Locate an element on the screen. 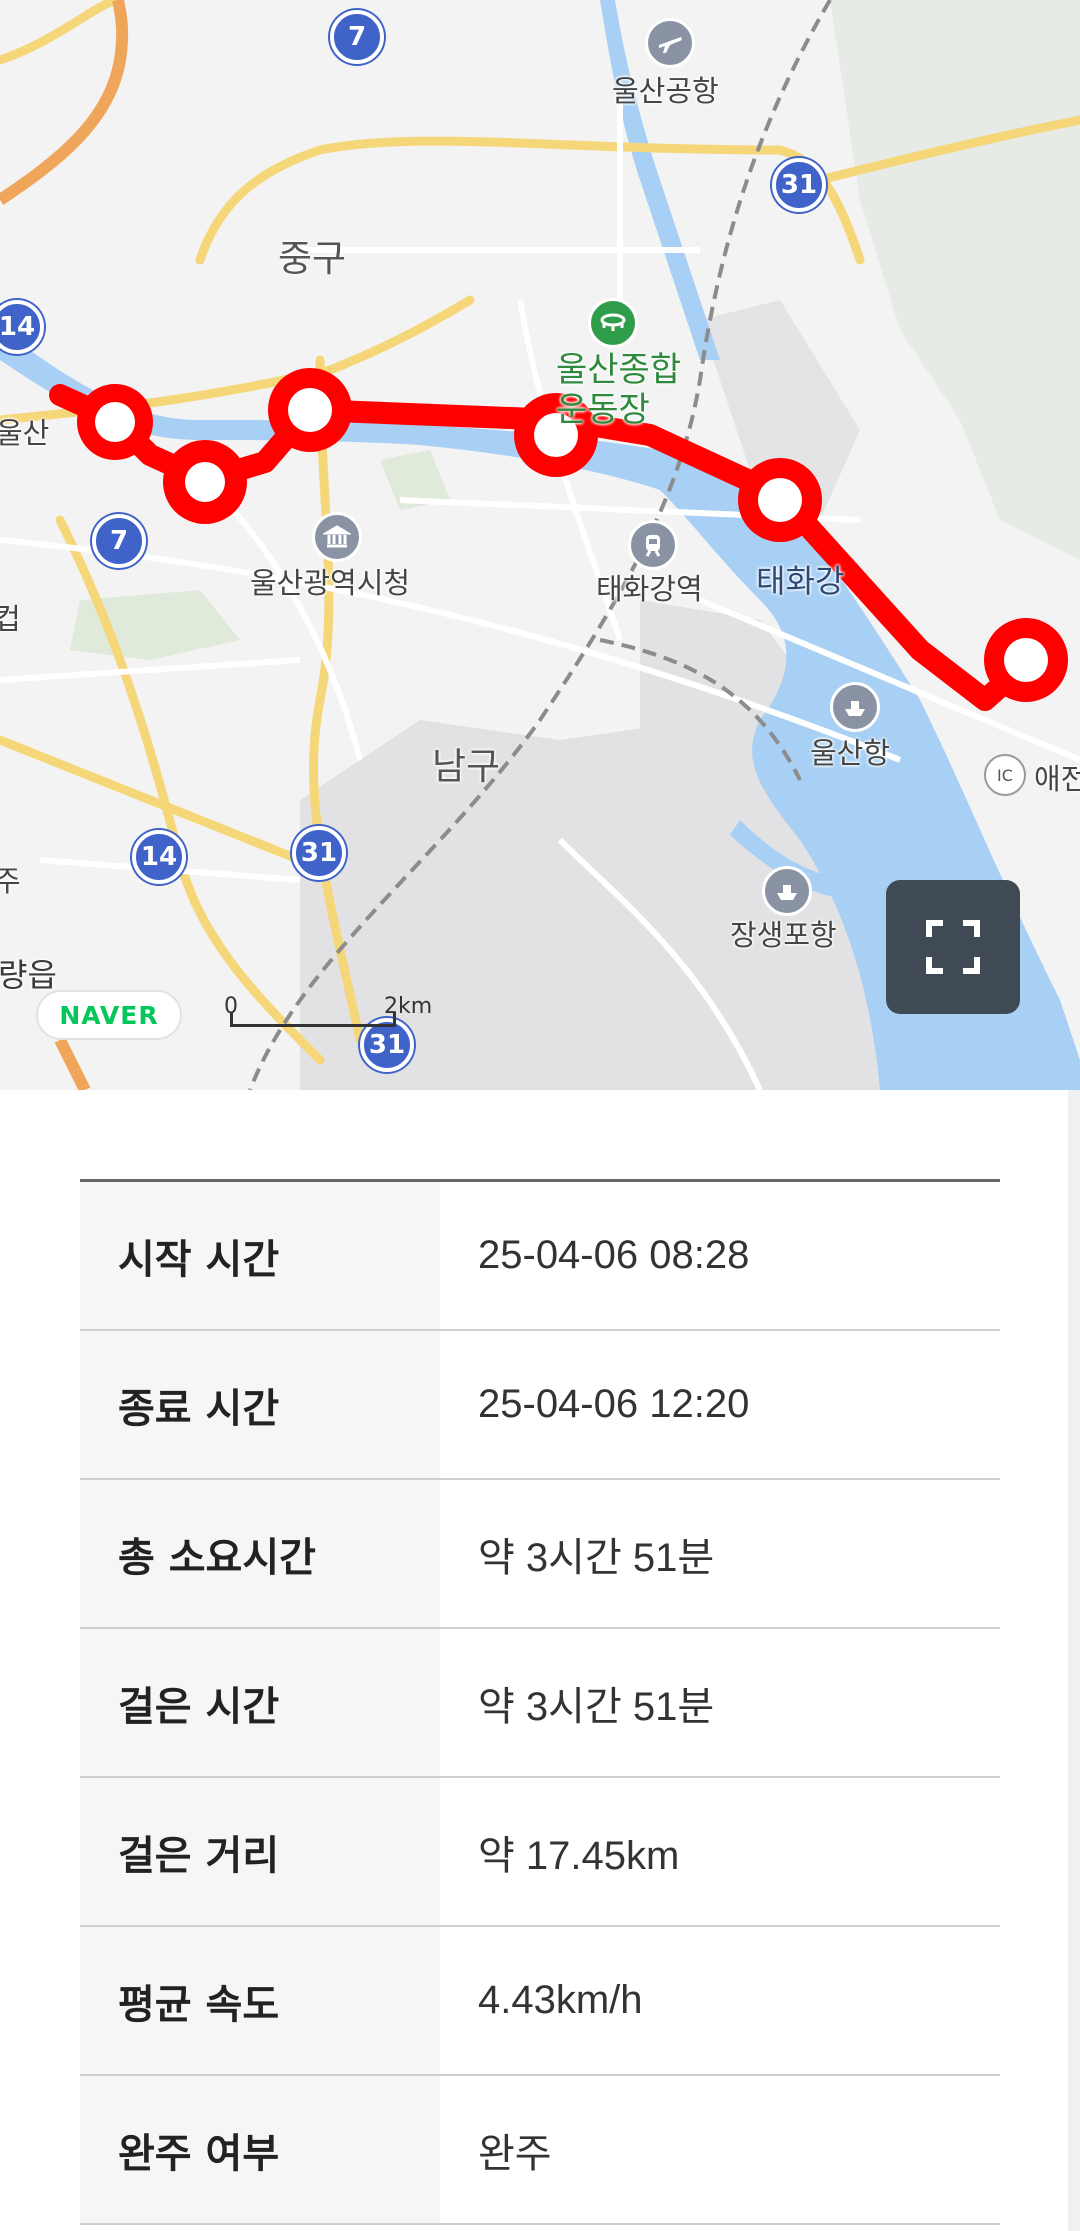 This screenshot has width=1080, height=2231. map-scale-bar: 0 2km is located at coordinates (328, 1016).